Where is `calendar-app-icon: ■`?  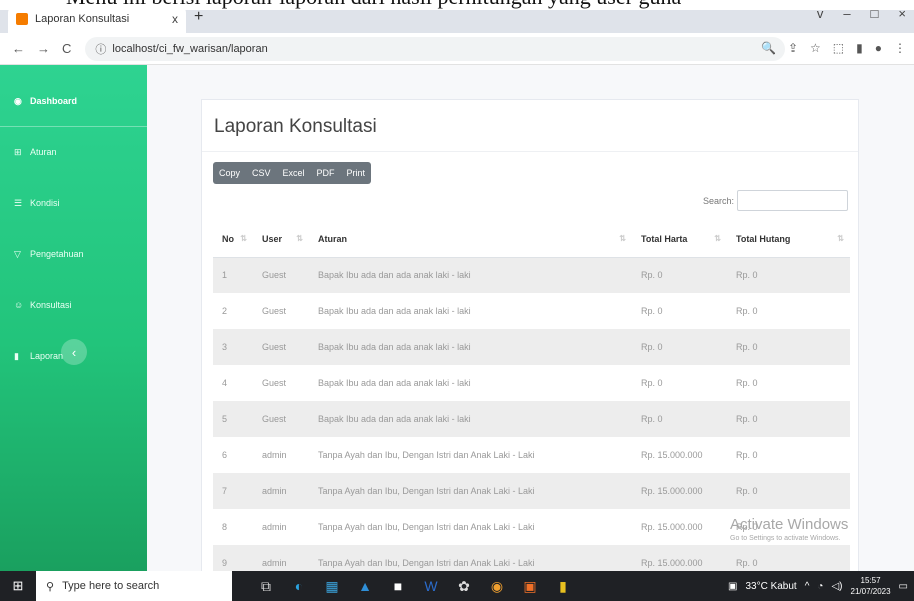
calendar-app-icon: ■ is located at coordinates (398, 586).